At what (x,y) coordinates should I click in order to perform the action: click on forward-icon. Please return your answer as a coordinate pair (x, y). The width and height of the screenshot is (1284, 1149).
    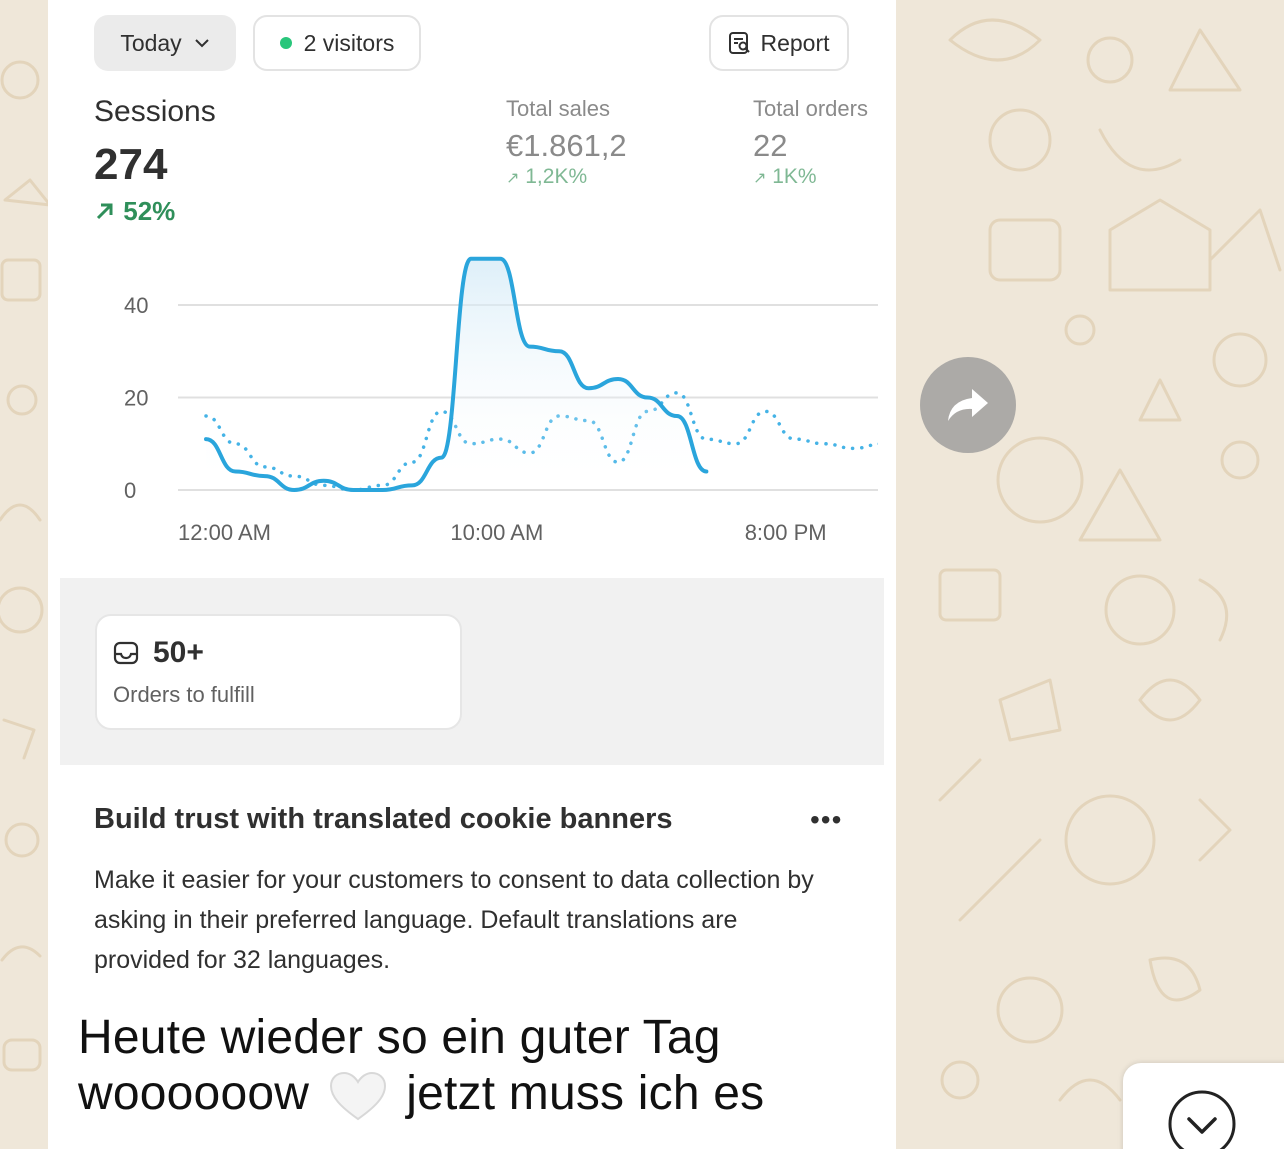
    Looking at the image, I should click on (968, 405).